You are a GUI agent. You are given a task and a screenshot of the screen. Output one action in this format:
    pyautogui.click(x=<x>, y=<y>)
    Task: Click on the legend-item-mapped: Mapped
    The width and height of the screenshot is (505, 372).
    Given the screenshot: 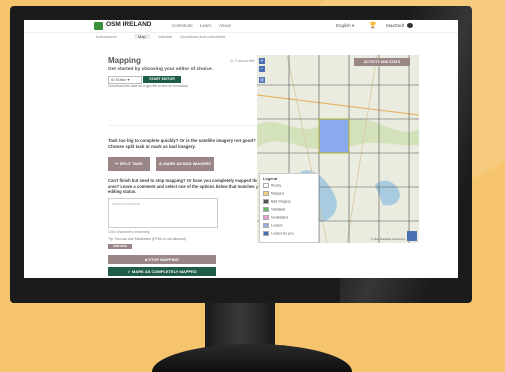 What is the action you would take?
    pyautogui.click(x=273, y=193)
    